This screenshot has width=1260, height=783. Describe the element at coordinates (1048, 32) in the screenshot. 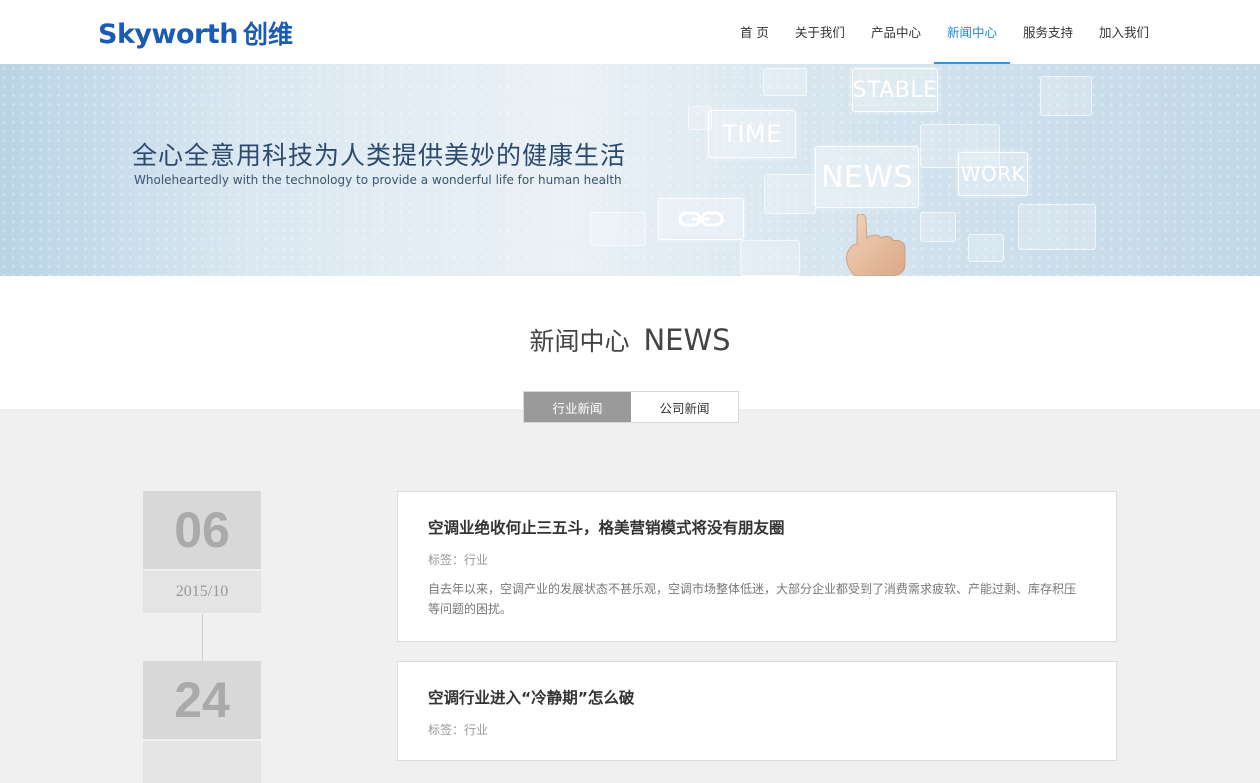

I see `nav-item-service: 服务支持` at that location.